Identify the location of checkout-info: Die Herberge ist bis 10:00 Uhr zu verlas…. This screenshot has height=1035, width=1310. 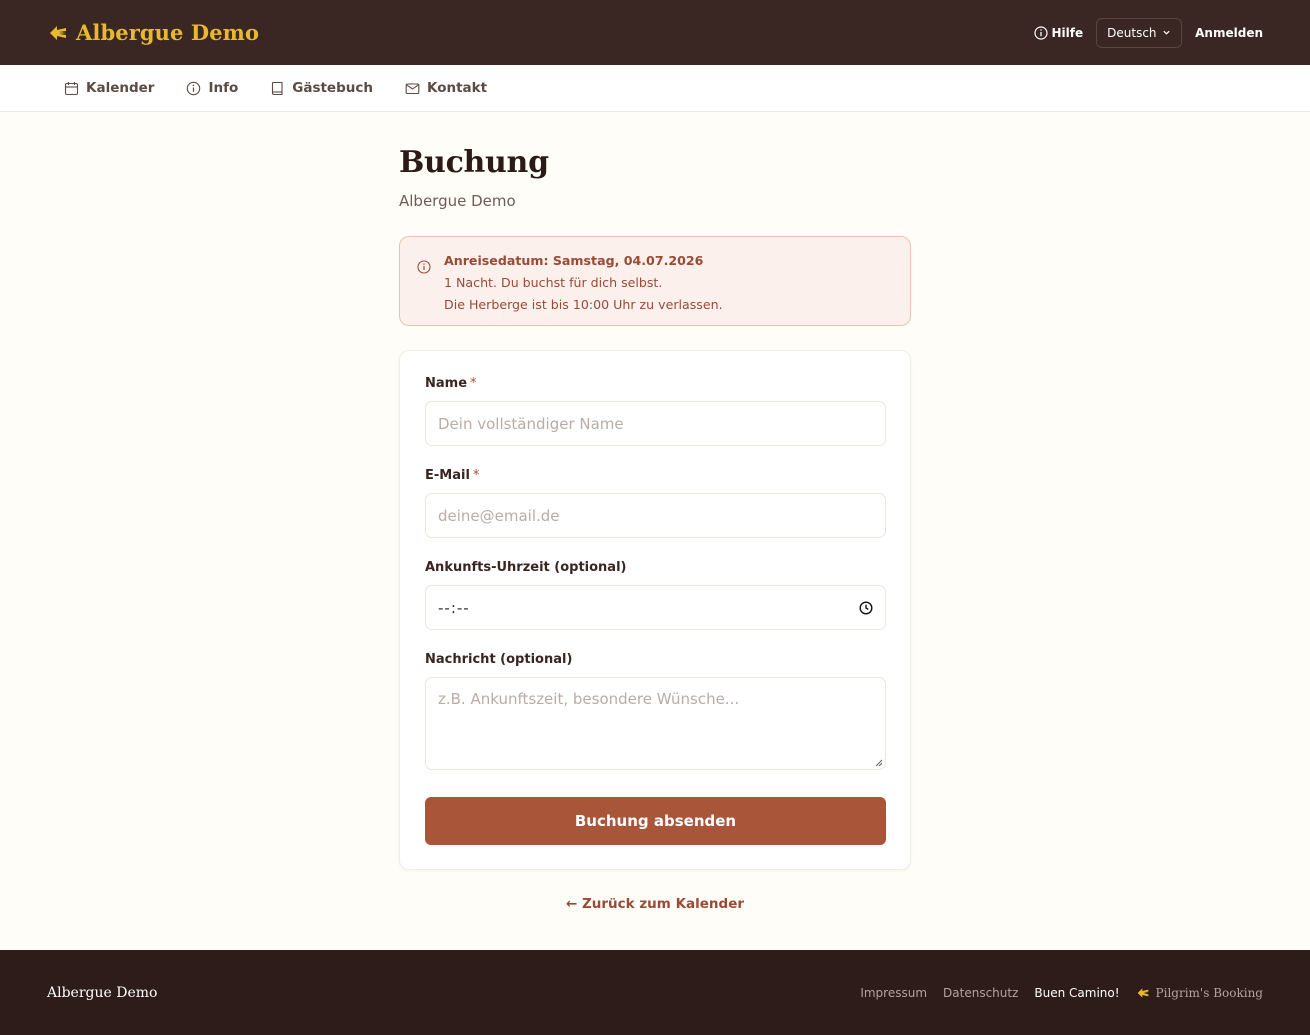
(583, 304).